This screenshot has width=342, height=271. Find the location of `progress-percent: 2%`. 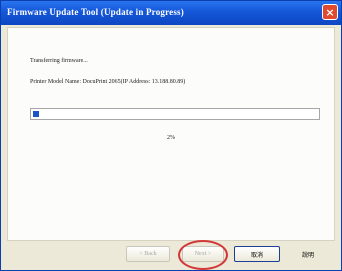

progress-percent: 2% is located at coordinates (171, 138).